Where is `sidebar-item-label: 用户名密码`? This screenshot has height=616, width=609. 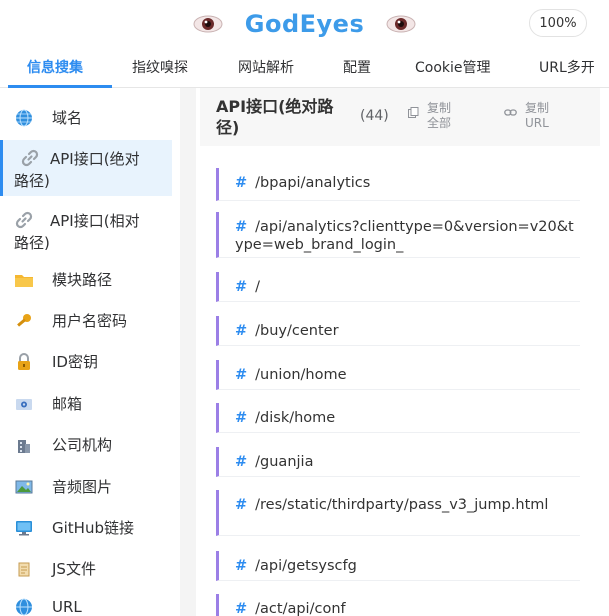
sidebar-item-label: 用户名密码 is located at coordinates (90, 321).